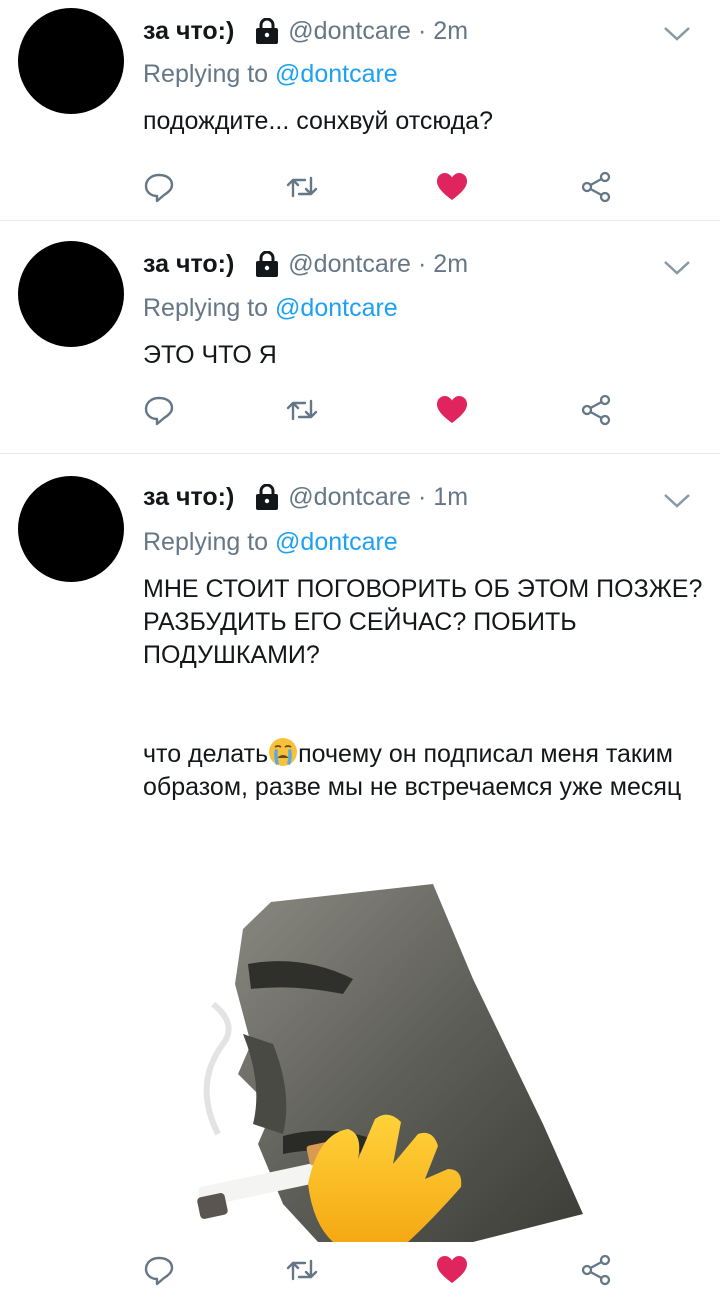 Image resolution: width=720 pixels, height=1298 pixels. What do you see at coordinates (206, 754) in the screenshot?
I see `tweet-text-part: что делать` at bounding box center [206, 754].